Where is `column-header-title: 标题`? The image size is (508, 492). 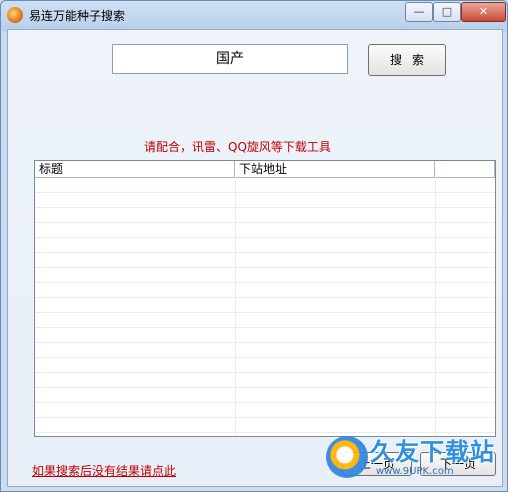
column-header-title: 标题 is located at coordinates (135, 169).